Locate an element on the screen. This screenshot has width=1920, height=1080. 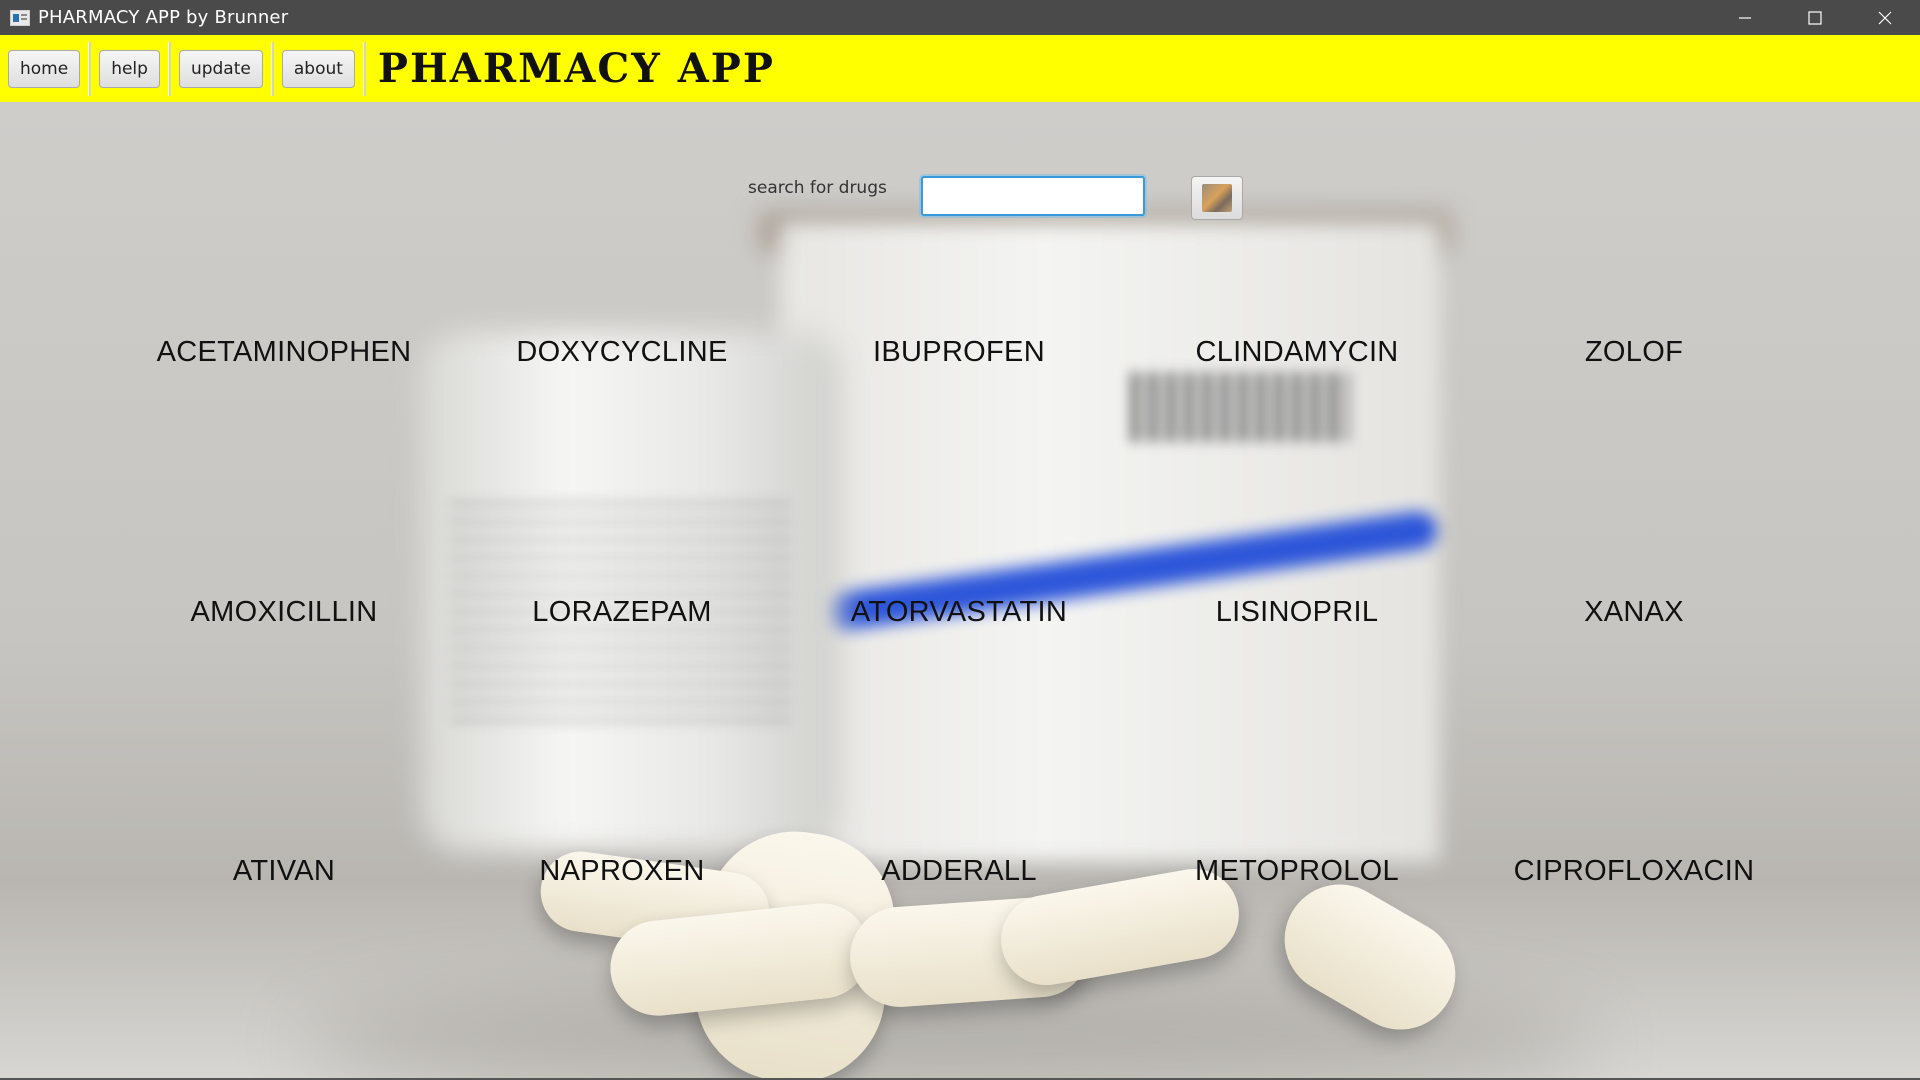
drug-link-amoxicillin: AMOXICILLIN is located at coordinates (283, 612).